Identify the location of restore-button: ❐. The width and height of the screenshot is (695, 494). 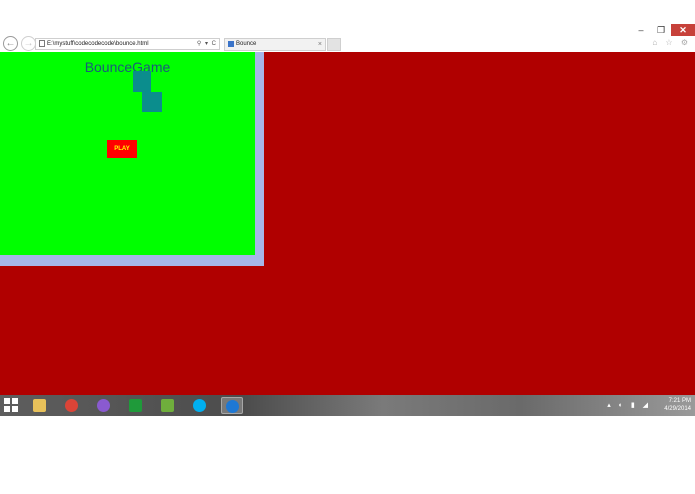
(661, 30).